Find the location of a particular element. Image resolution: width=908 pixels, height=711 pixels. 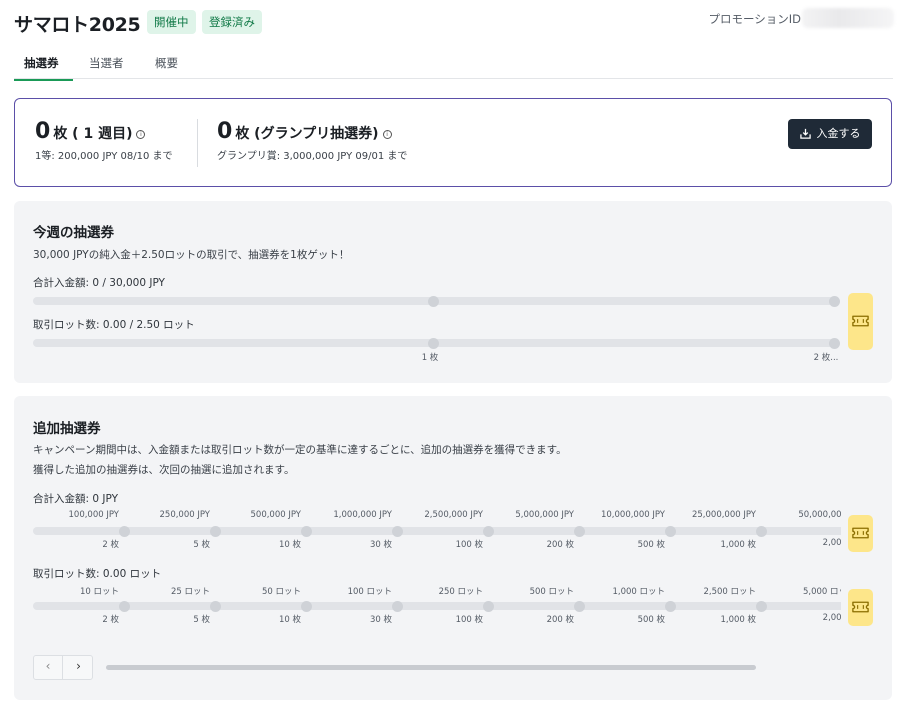

deposit-tier-threshold: 50,000,000 is located at coordinates (819, 515).